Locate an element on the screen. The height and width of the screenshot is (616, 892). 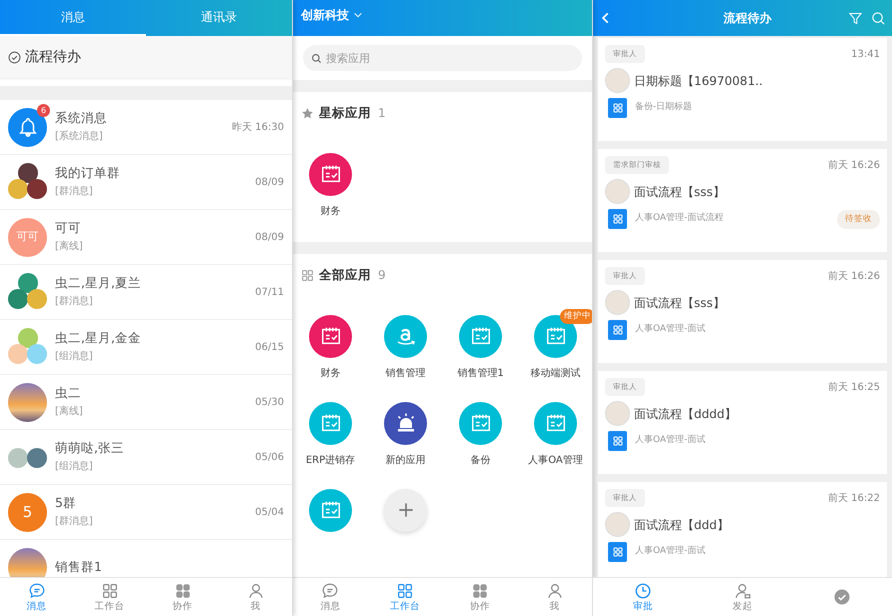
conversation-name: 萌萌哒,张三 is located at coordinates (89, 448).